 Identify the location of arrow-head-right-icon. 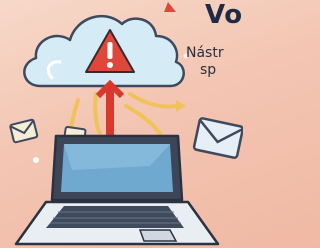
(181, 106).